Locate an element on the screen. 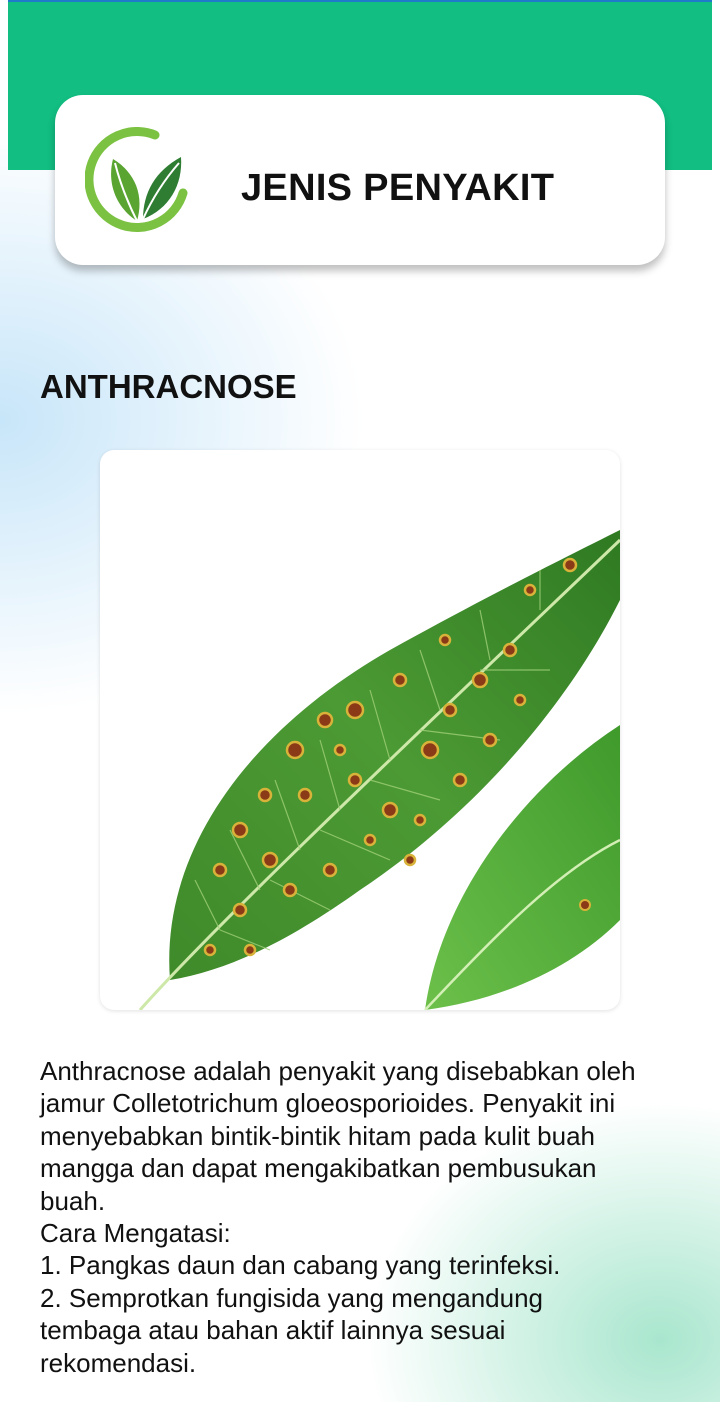 This screenshot has height=1402, width=720. header-card: JENIS PENYAKIT is located at coordinates (360, 180).